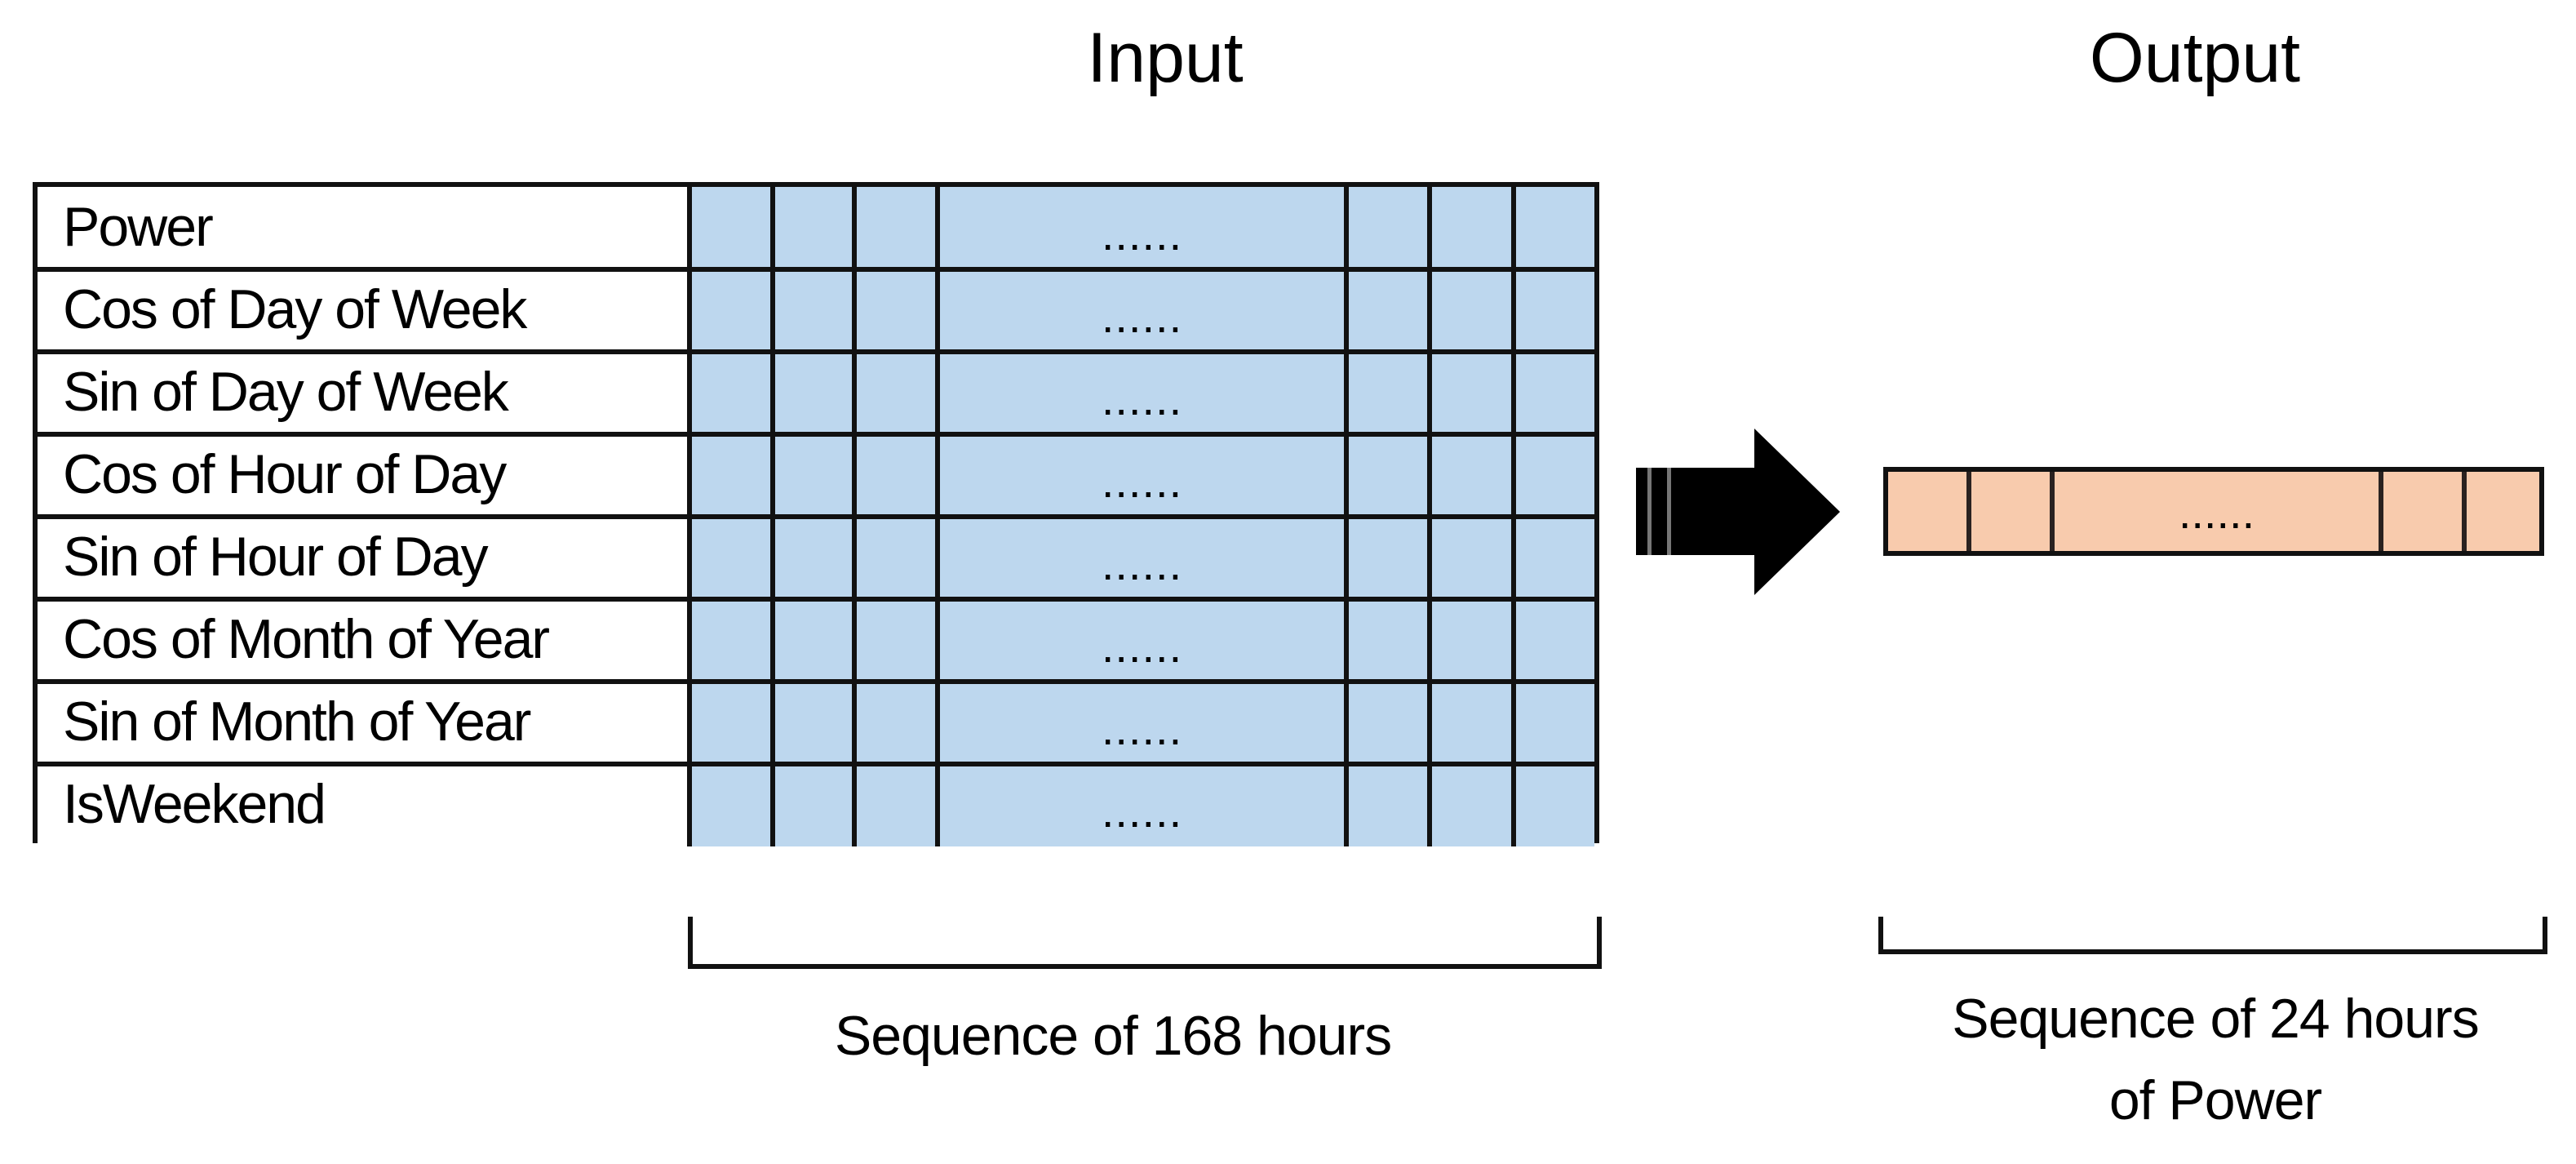 The height and width of the screenshot is (1164, 2576). I want to click on feature-label-cell: Sin of Month of Year, so click(365, 723).